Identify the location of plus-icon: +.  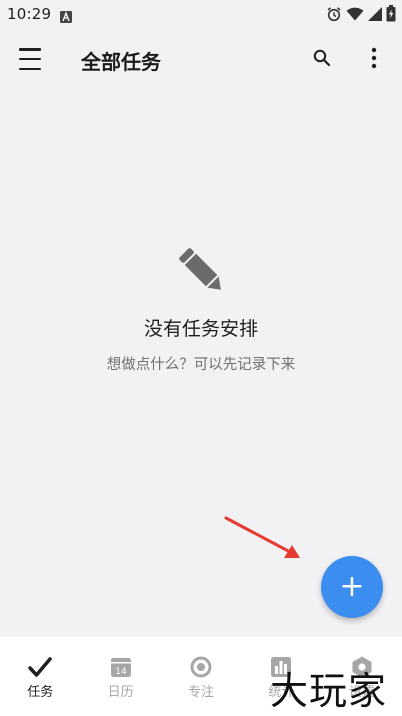
(352, 586).